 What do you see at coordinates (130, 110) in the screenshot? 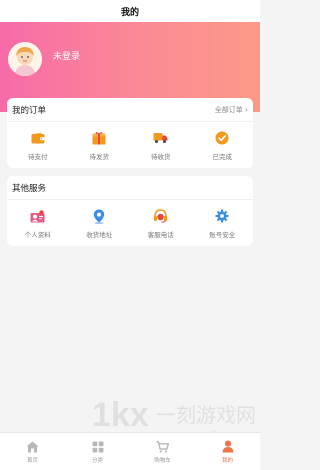
I see `orders-card-header: 我的订单 全部订单 ›` at bounding box center [130, 110].